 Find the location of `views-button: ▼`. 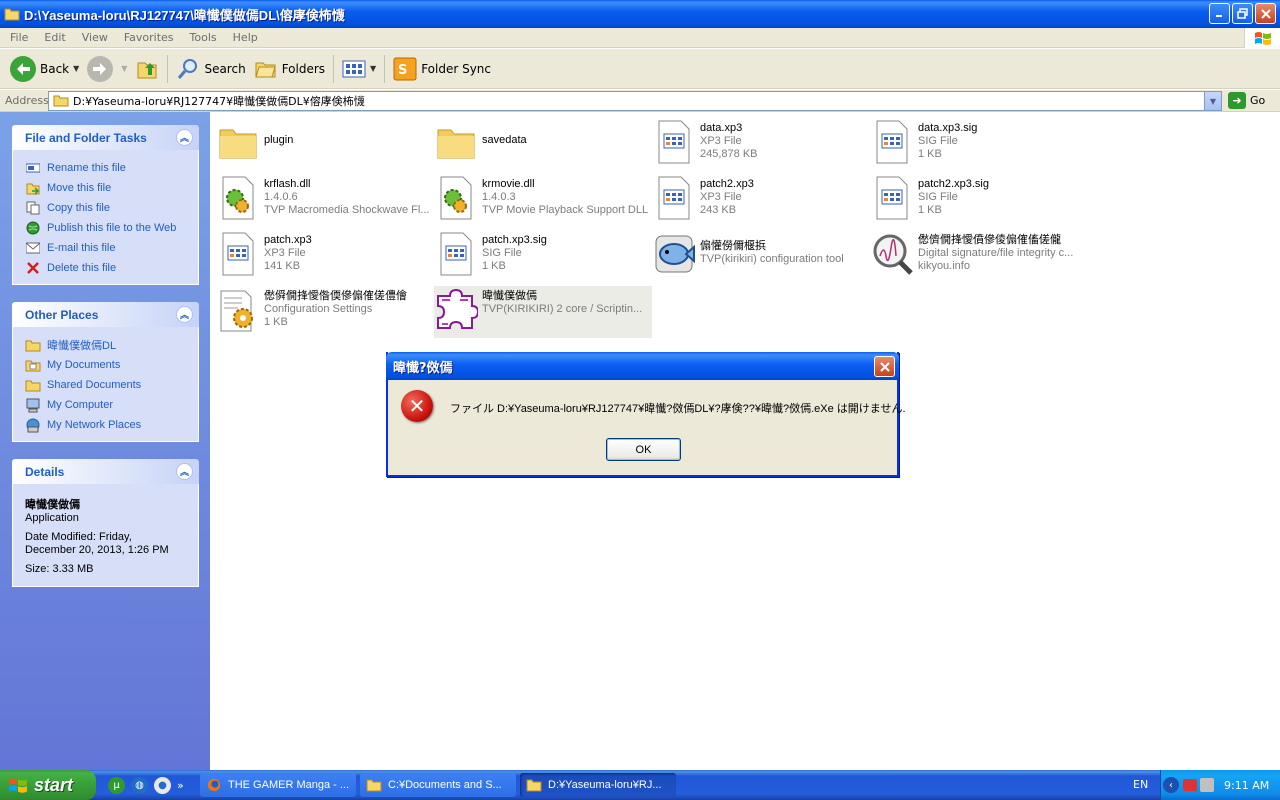

views-button: ▼ is located at coordinates (359, 69).